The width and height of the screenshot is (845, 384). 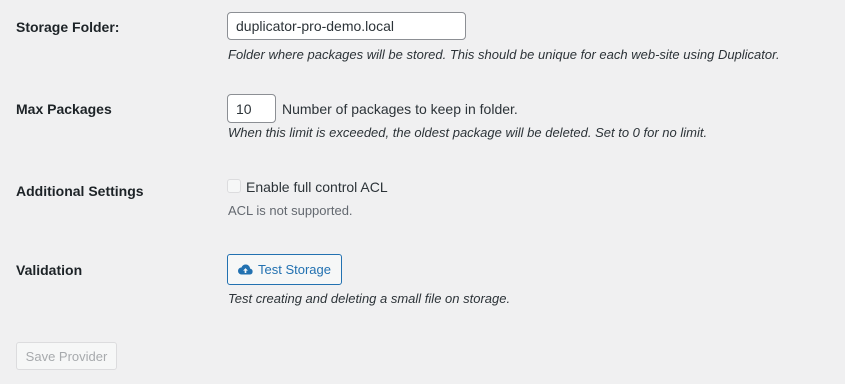 I want to click on acl-checkbox-label: Enable full control ACL, so click(x=317, y=187).